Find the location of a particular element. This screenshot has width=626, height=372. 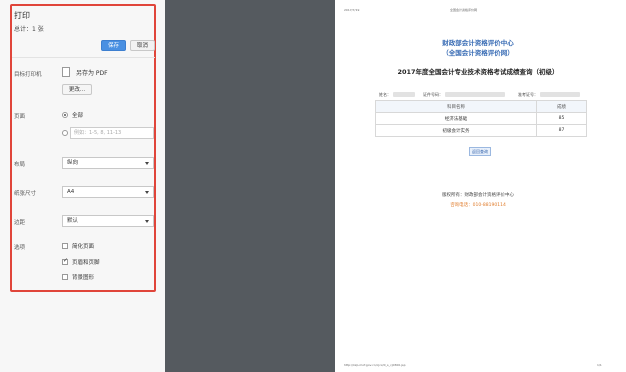

option-headers-checkbox is located at coordinates (65, 261).